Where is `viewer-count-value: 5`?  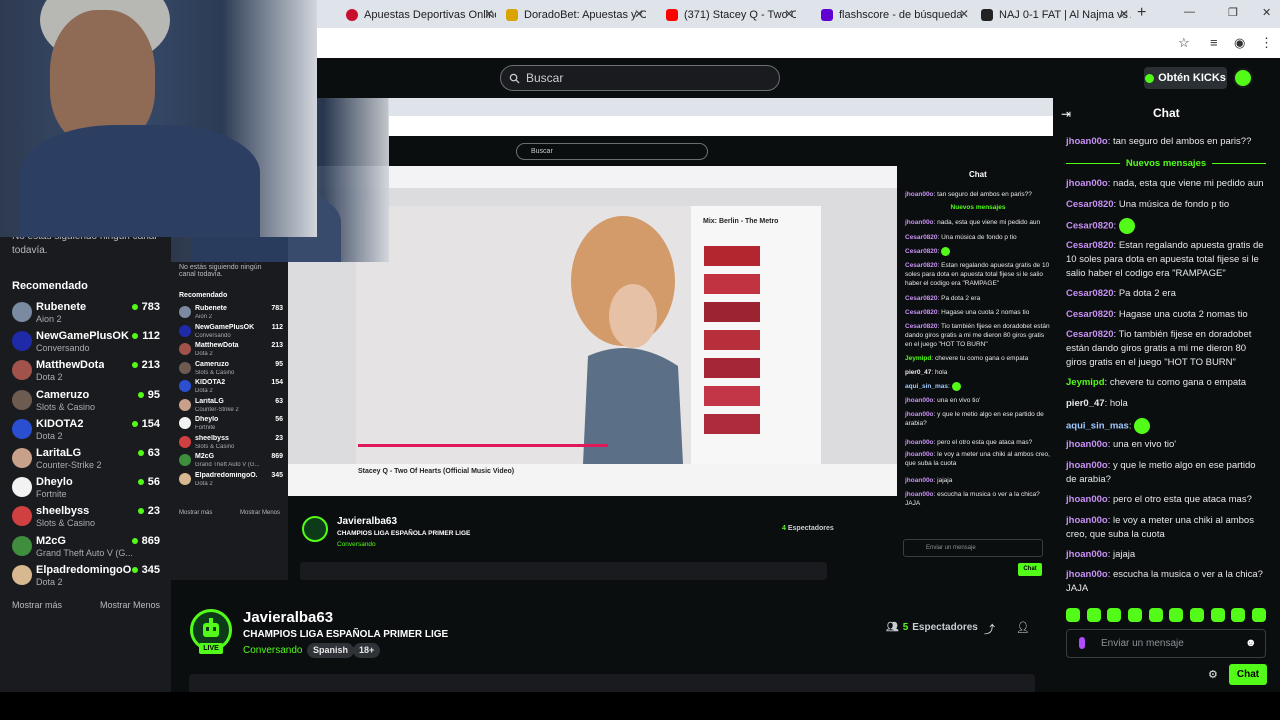 viewer-count-value: 5 is located at coordinates (905, 627).